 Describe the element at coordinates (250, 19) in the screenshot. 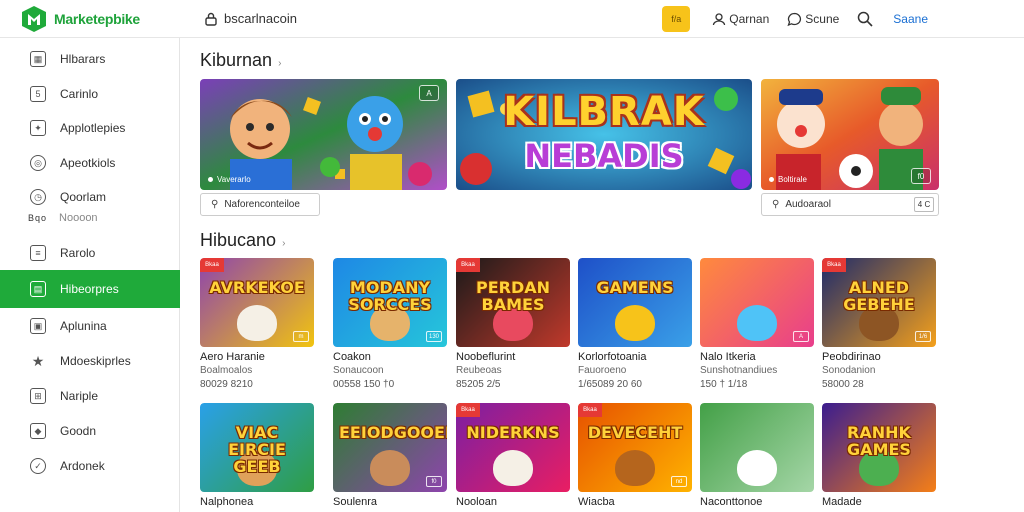

I see `top-search: bscarlnacoin` at that location.